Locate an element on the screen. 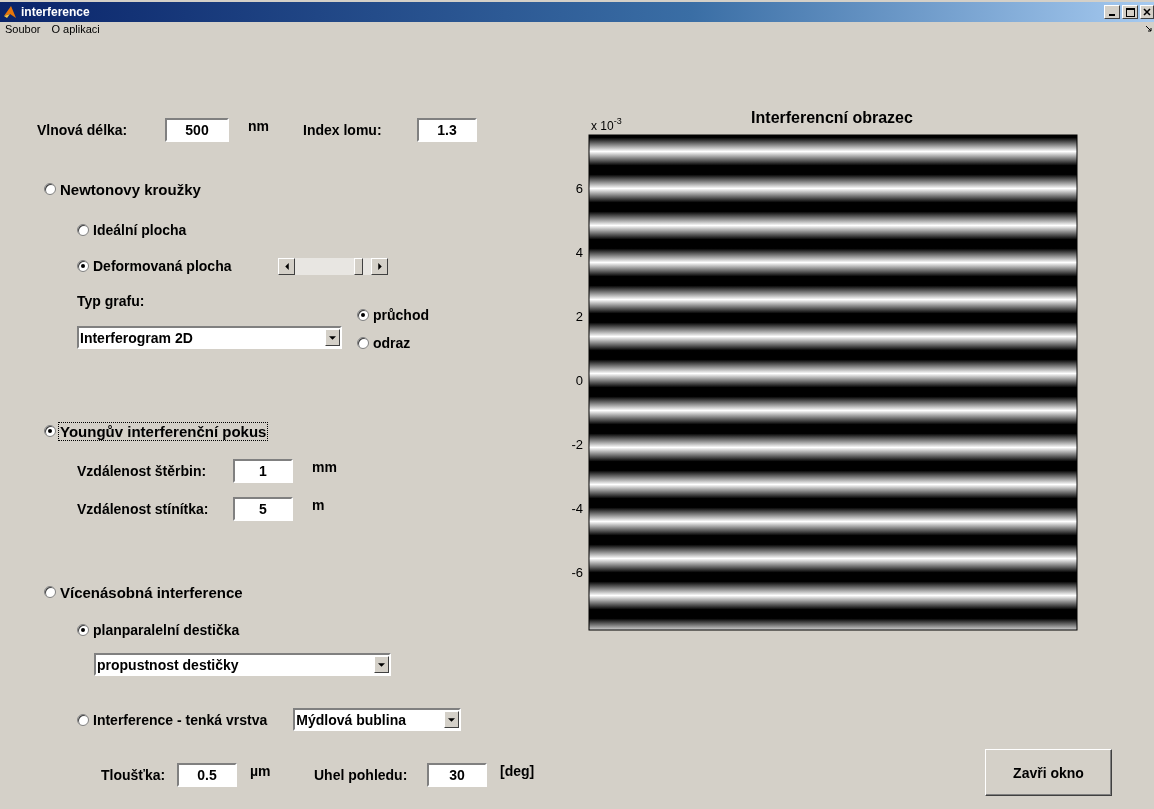 The height and width of the screenshot is (809, 1154). dropdown: propustnost destičky is located at coordinates (242, 664).